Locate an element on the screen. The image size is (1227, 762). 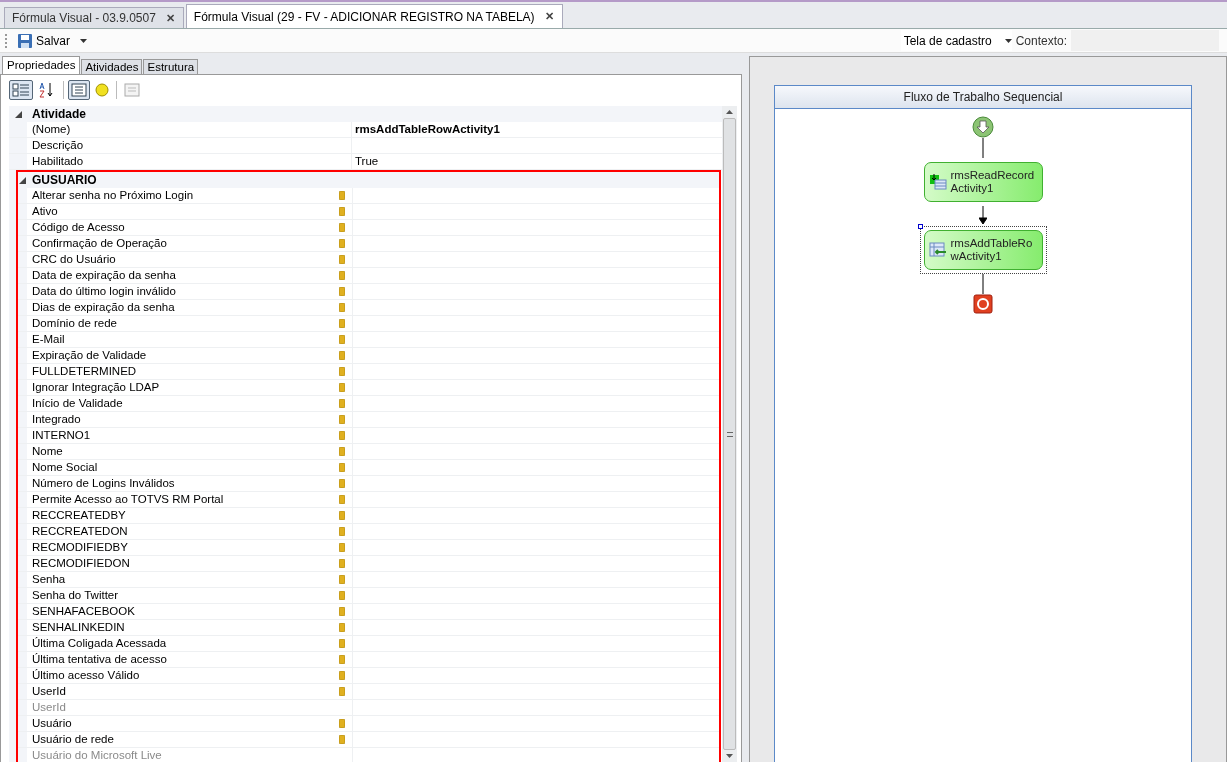
panel-tab: Atividades is located at coordinates (112, 66).